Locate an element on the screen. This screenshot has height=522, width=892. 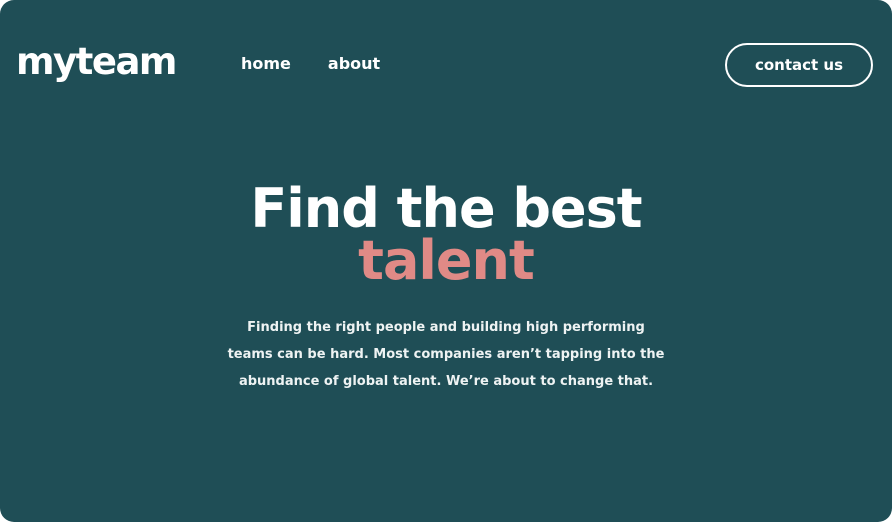
contact-us-button: contact us is located at coordinates (799, 65).